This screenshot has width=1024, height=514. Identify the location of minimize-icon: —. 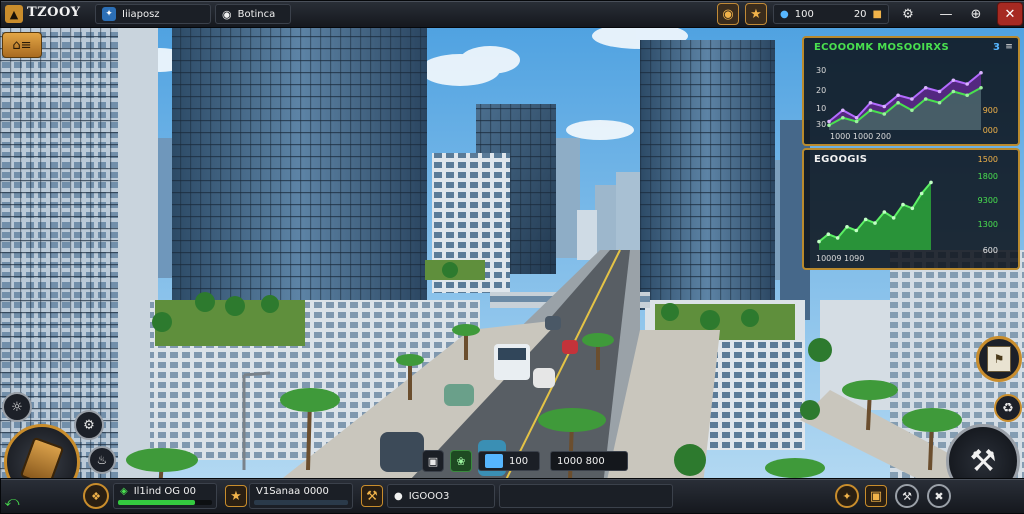
(946, 14).